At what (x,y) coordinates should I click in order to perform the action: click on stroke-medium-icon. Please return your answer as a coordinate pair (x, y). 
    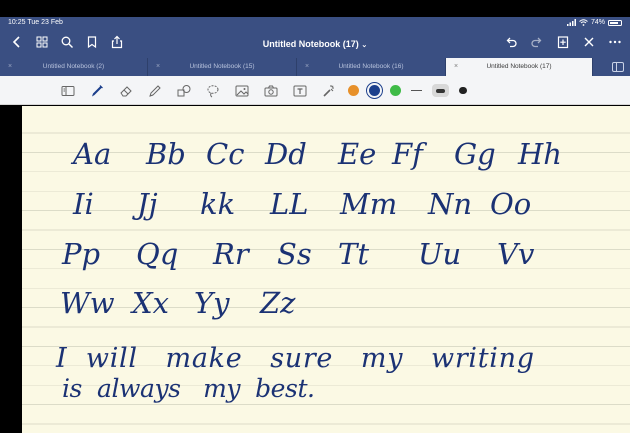
    Looking at the image, I should click on (440, 90).